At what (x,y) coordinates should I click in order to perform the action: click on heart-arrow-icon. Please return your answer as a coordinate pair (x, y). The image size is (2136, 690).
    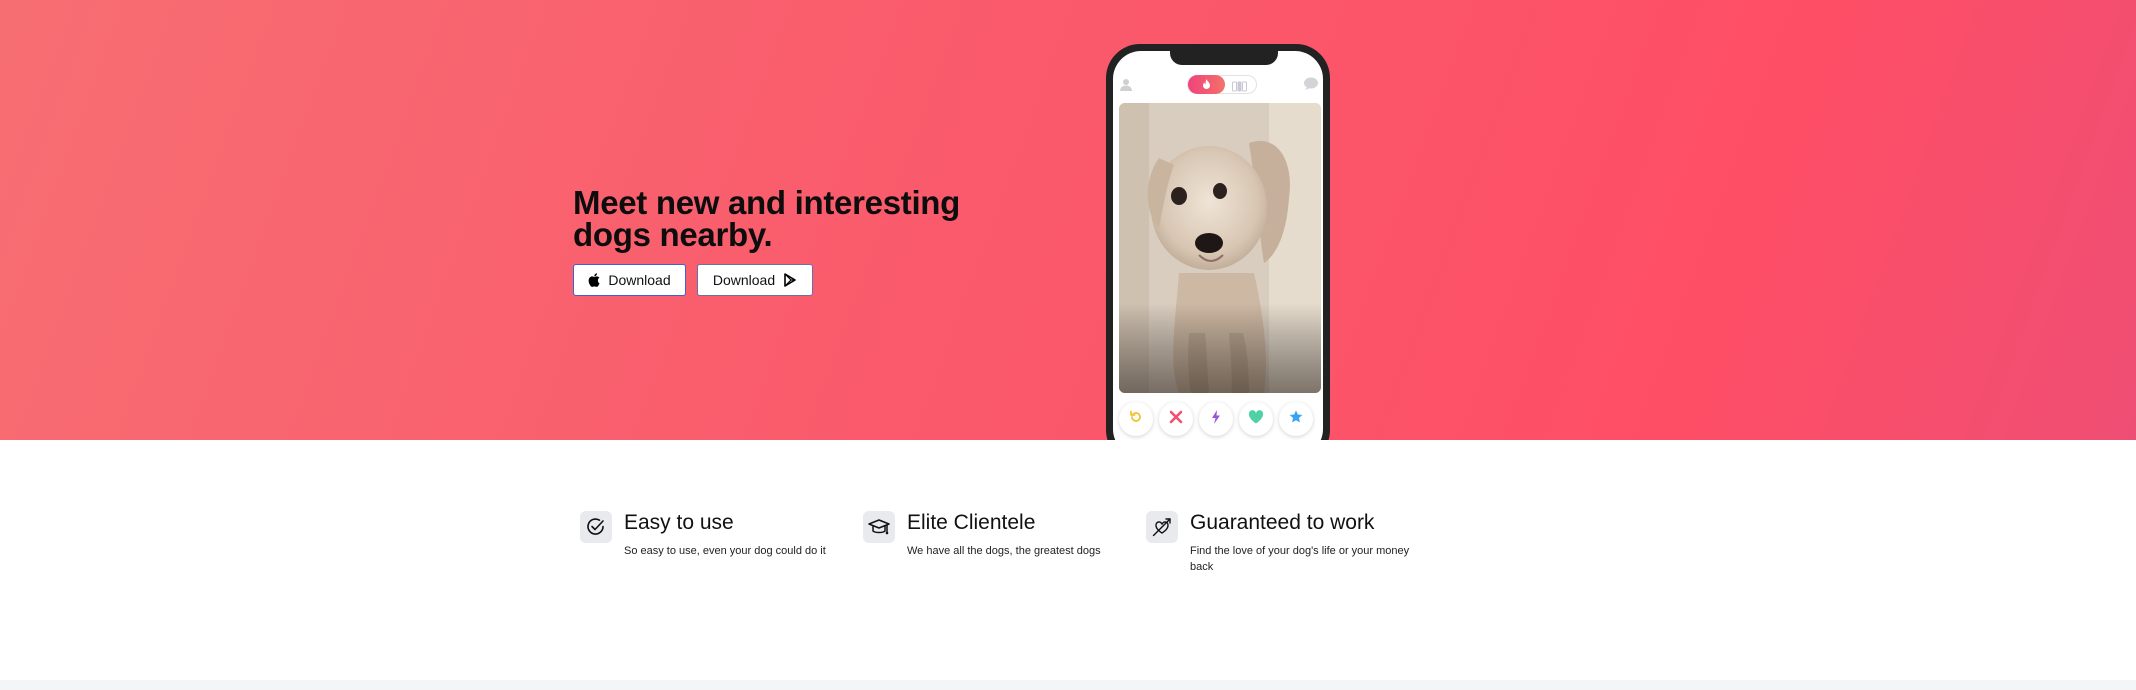
    Looking at the image, I should click on (1162, 527).